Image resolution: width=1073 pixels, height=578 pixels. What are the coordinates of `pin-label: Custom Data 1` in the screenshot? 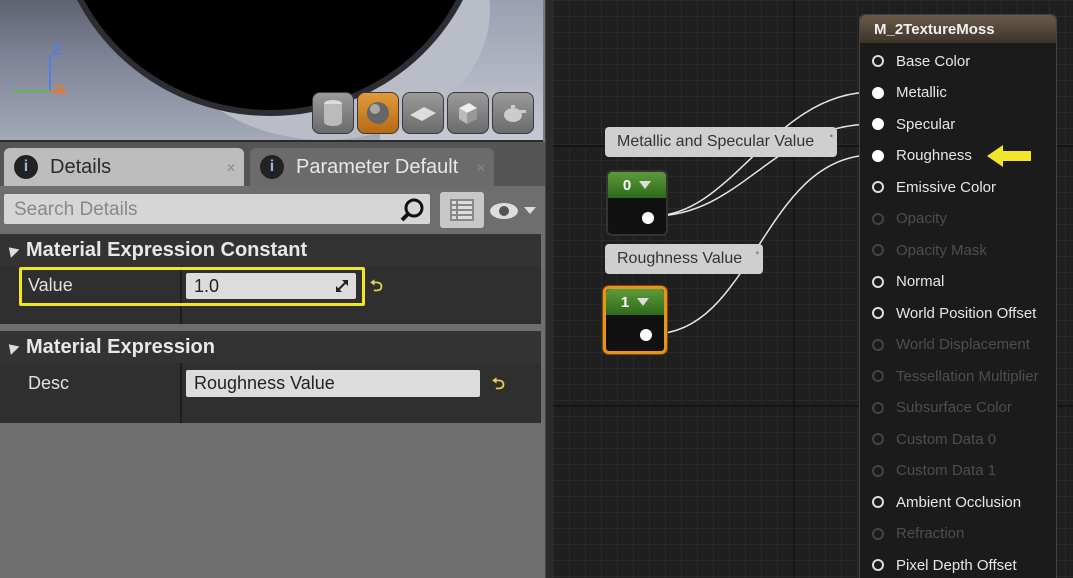 It's located at (946, 470).